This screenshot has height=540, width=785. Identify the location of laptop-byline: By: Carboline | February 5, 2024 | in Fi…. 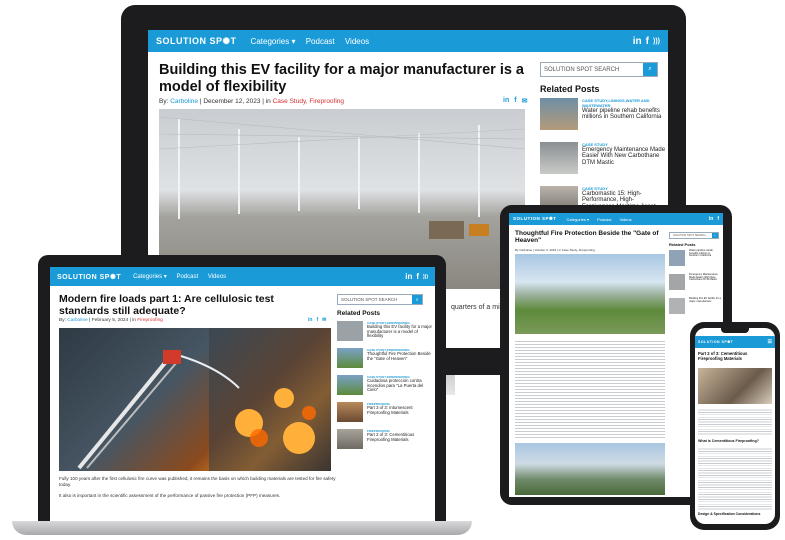
(111, 320).